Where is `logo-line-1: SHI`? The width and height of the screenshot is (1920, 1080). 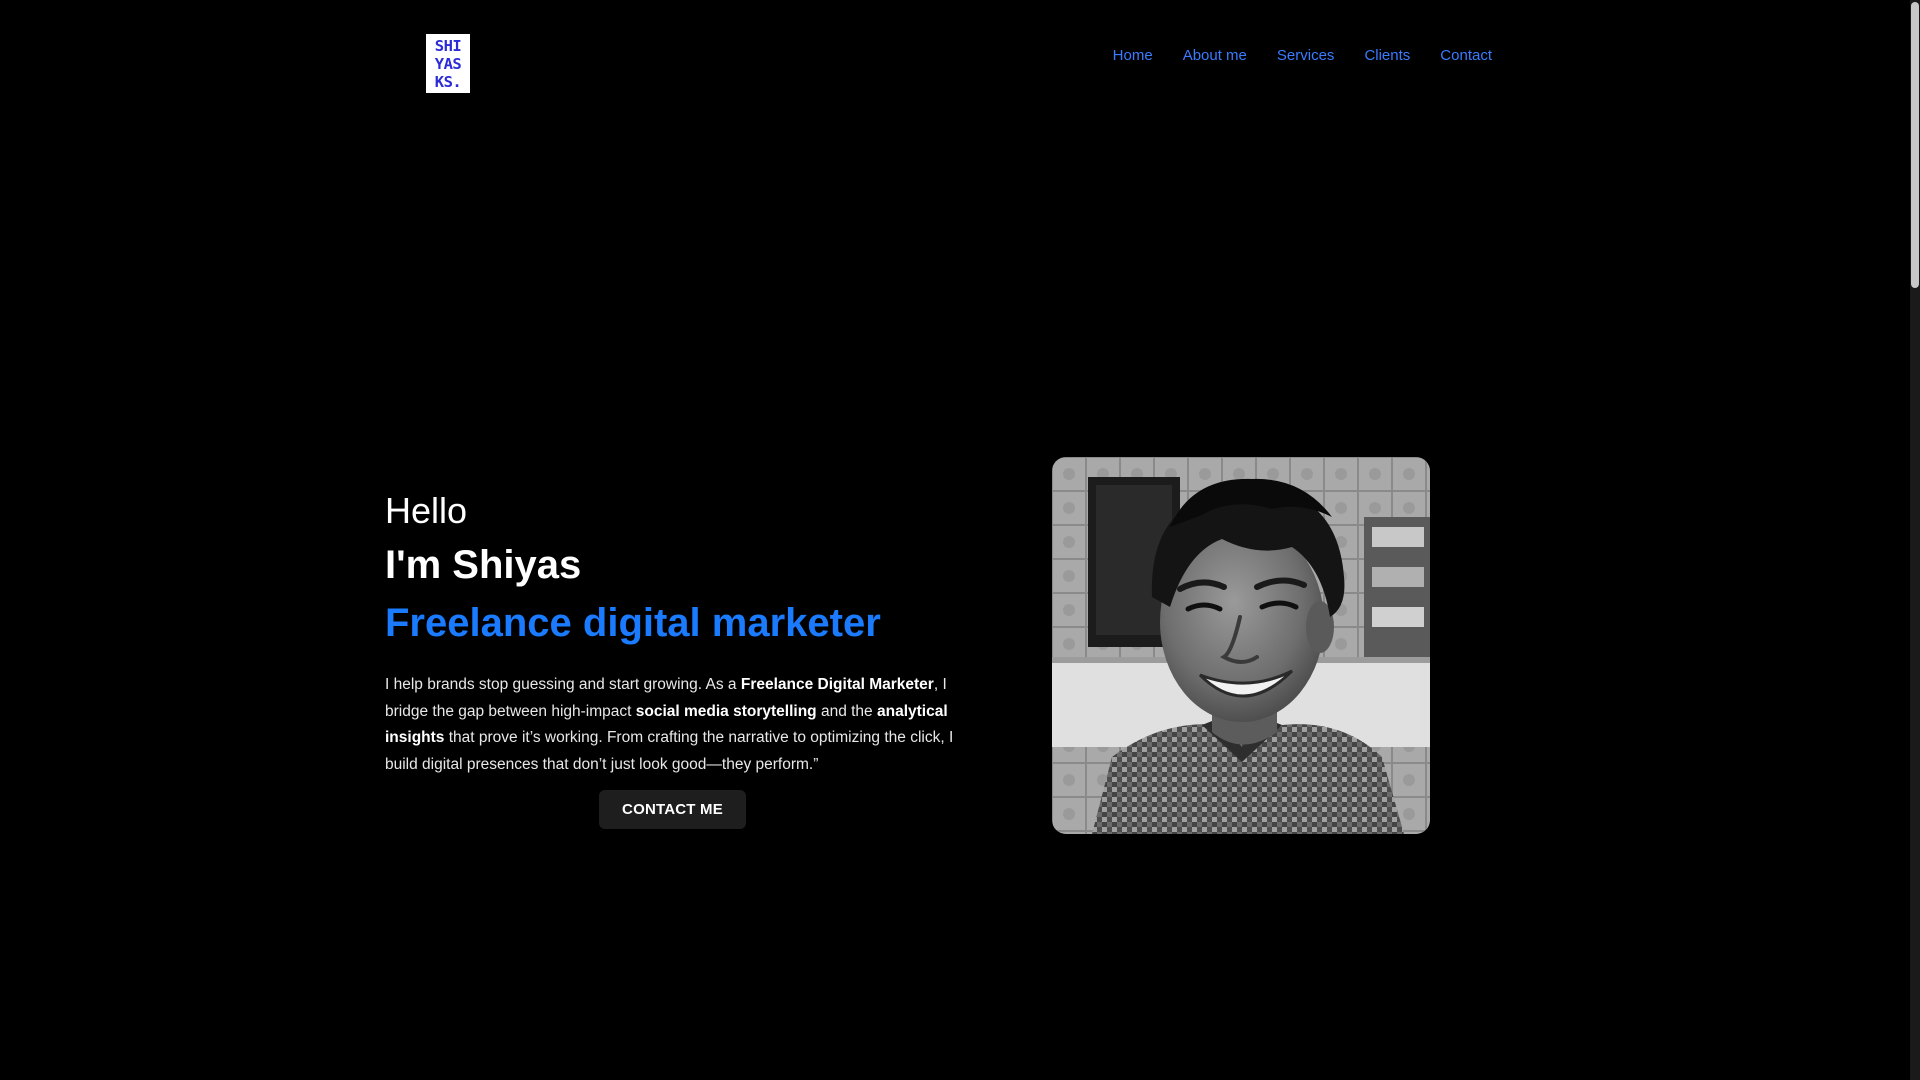 logo-line-1: SHI is located at coordinates (448, 46).